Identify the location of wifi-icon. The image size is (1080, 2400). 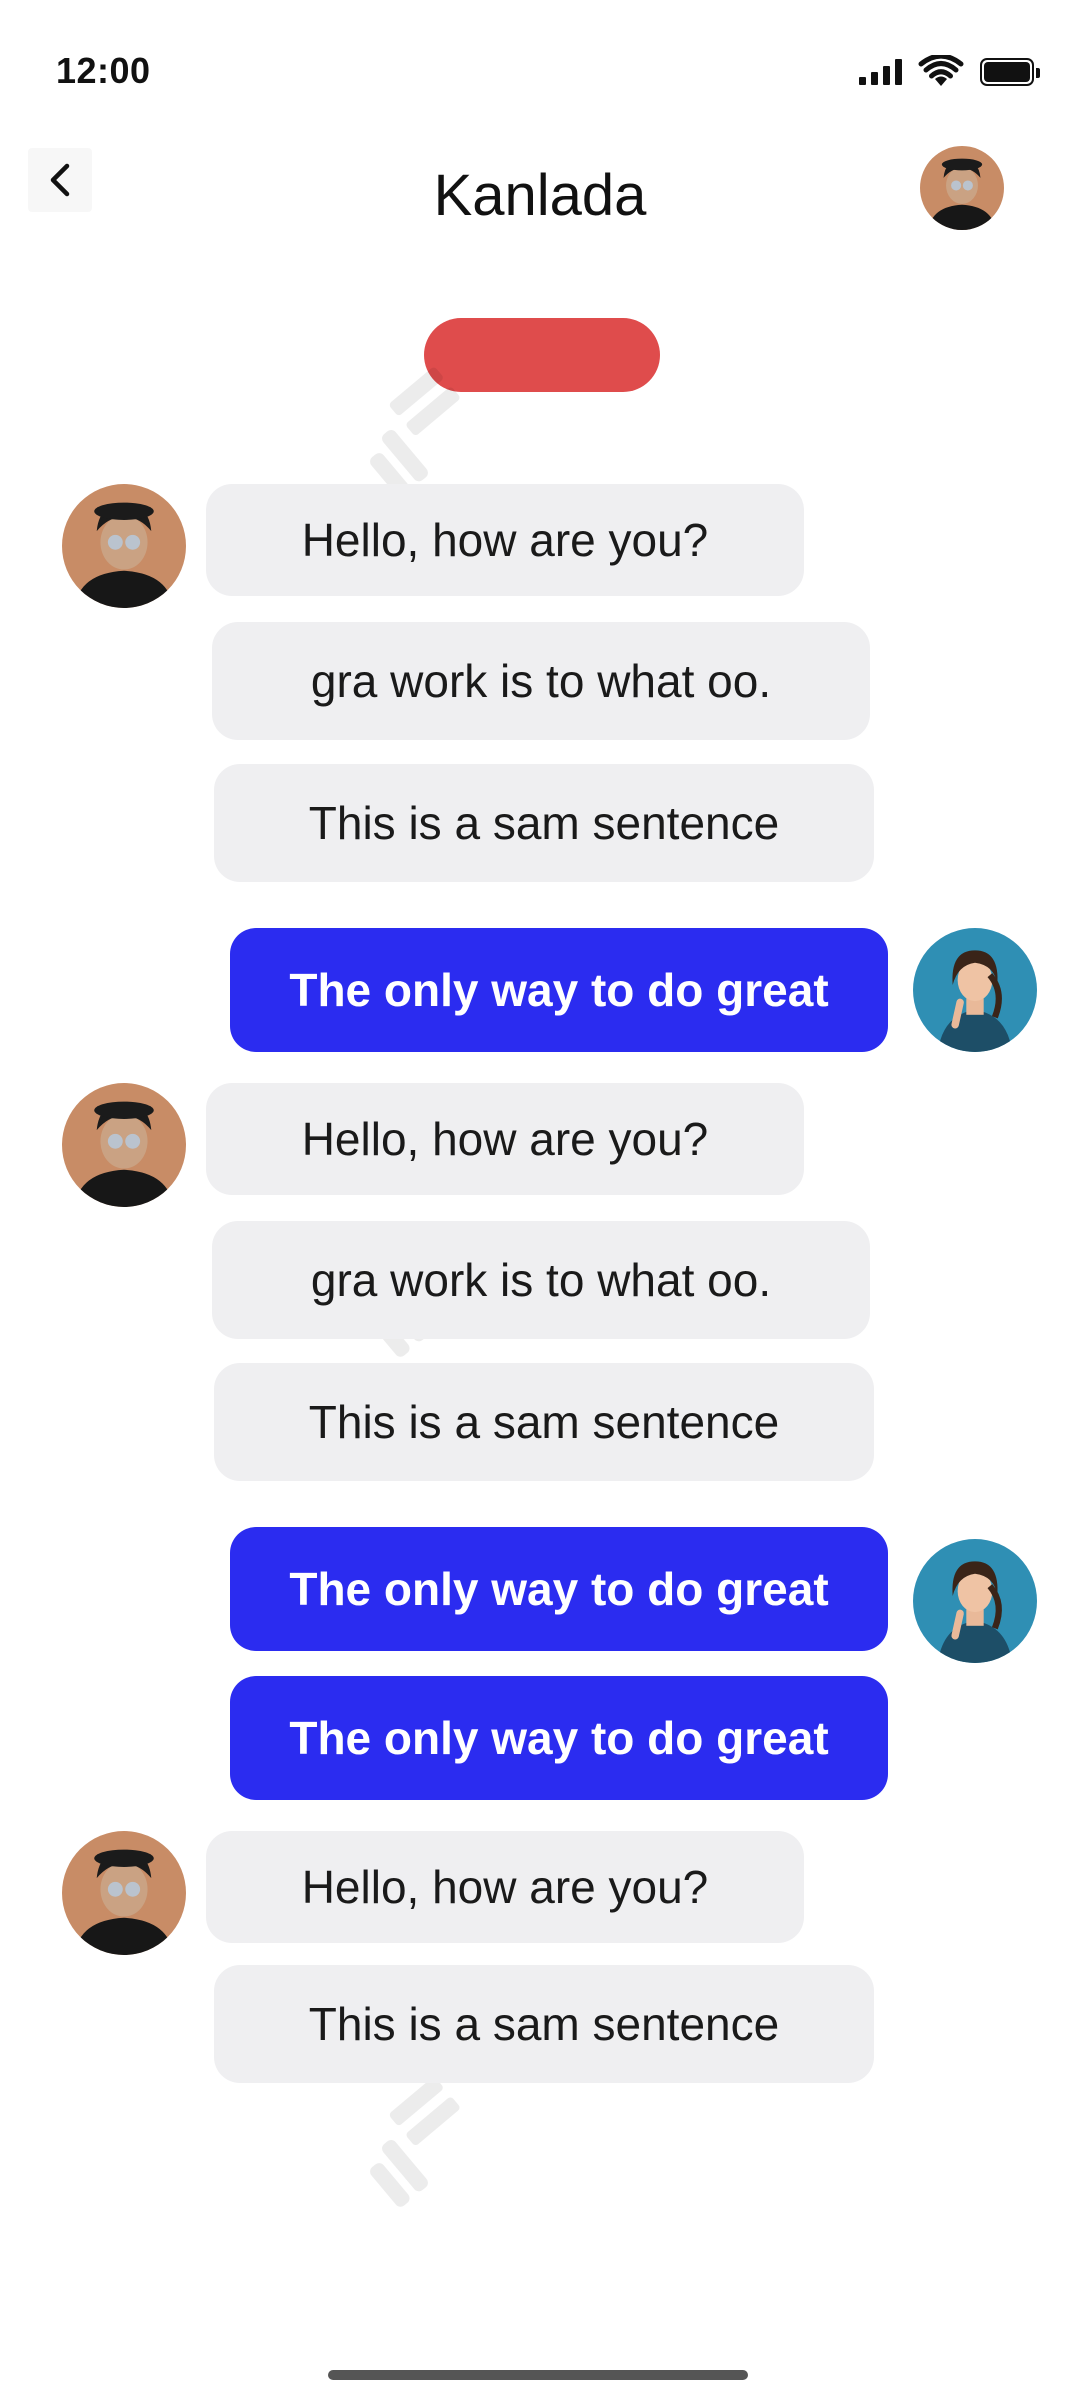
(941, 70).